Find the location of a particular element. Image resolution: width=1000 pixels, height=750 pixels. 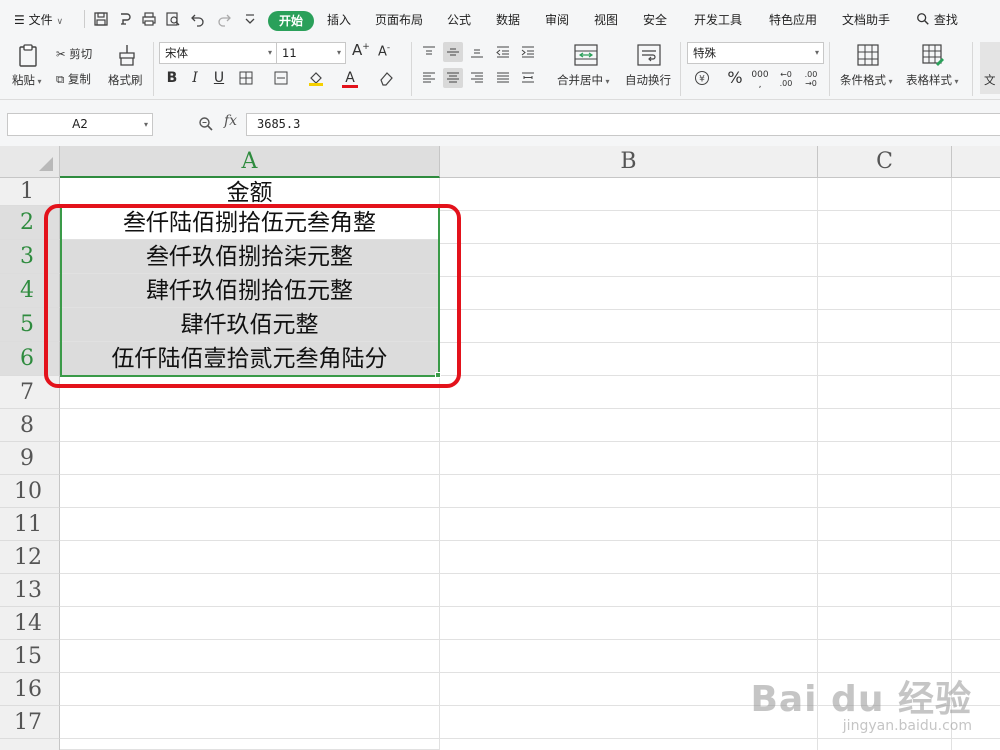

align-bottom-icon is located at coordinates (477, 52).